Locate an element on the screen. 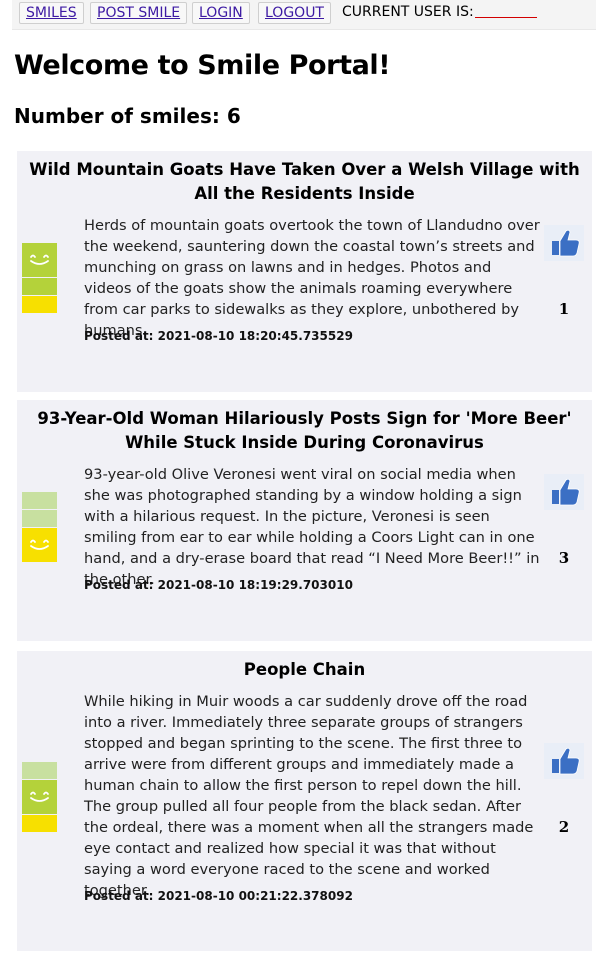 The width and height of the screenshot is (599, 955). current-user-underline is located at coordinates (506, 17).